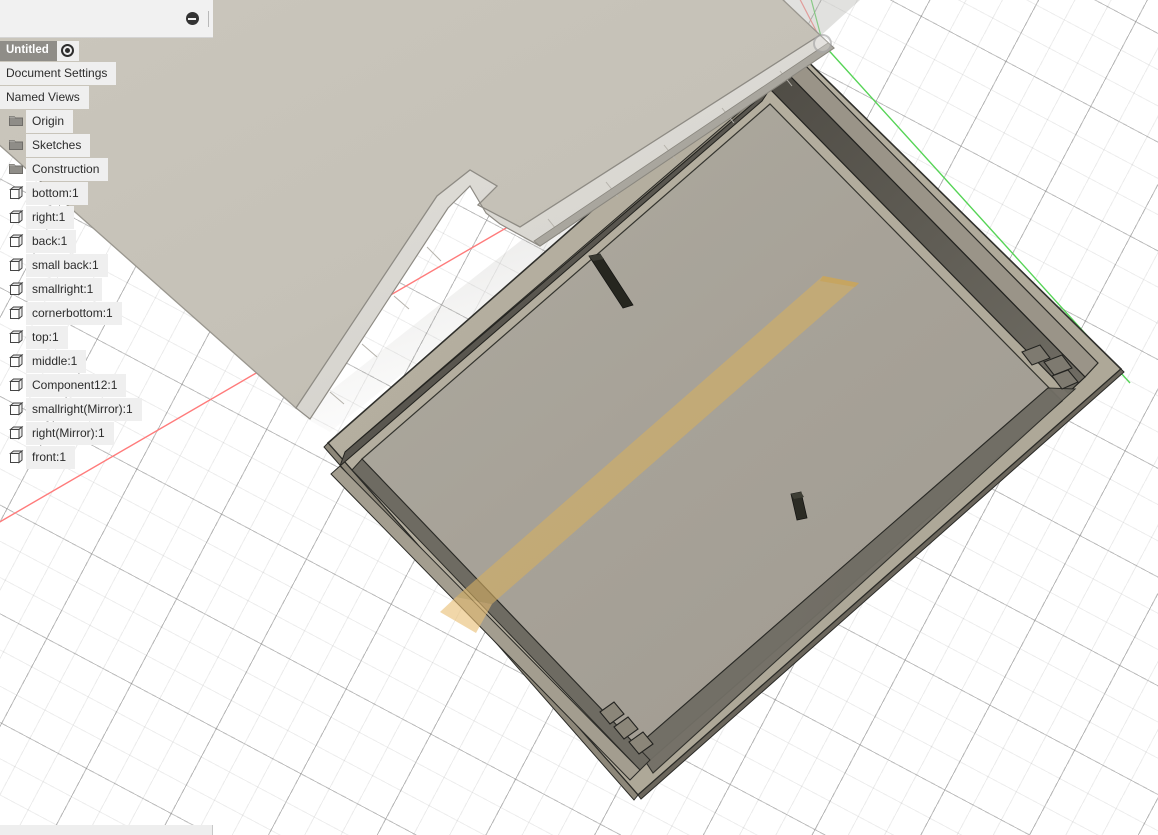  What do you see at coordinates (106, 50) in the screenshot?
I see `document-row: Untitled` at bounding box center [106, 50].